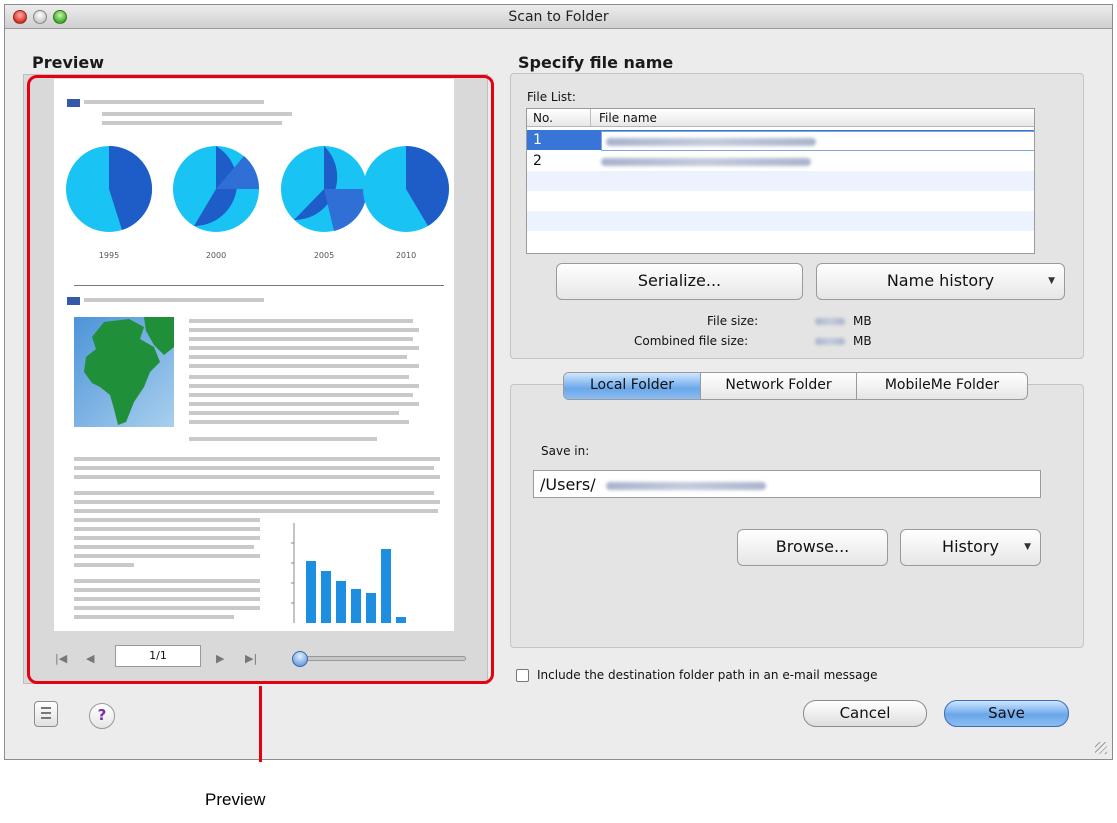 This screenshot has width=1117, height=823. Describe the element at coordinates (216, 255) in the screenshot. I see `year-label: 2000` at that location.